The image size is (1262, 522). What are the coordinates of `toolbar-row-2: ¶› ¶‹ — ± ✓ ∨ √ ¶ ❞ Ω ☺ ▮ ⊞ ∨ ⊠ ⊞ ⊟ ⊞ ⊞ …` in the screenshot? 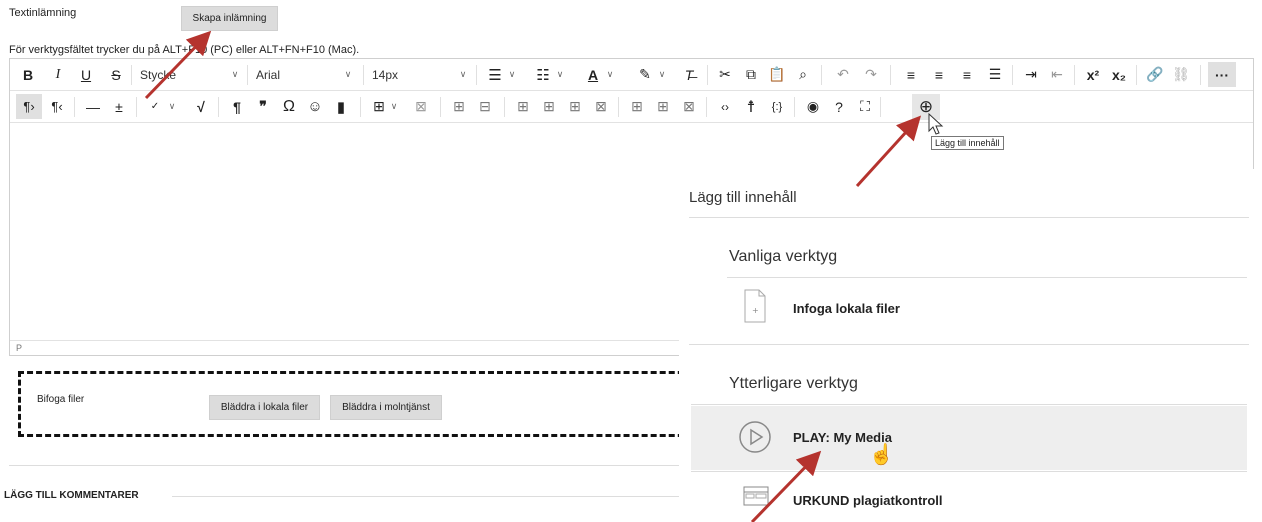 It's located at (631, 107).